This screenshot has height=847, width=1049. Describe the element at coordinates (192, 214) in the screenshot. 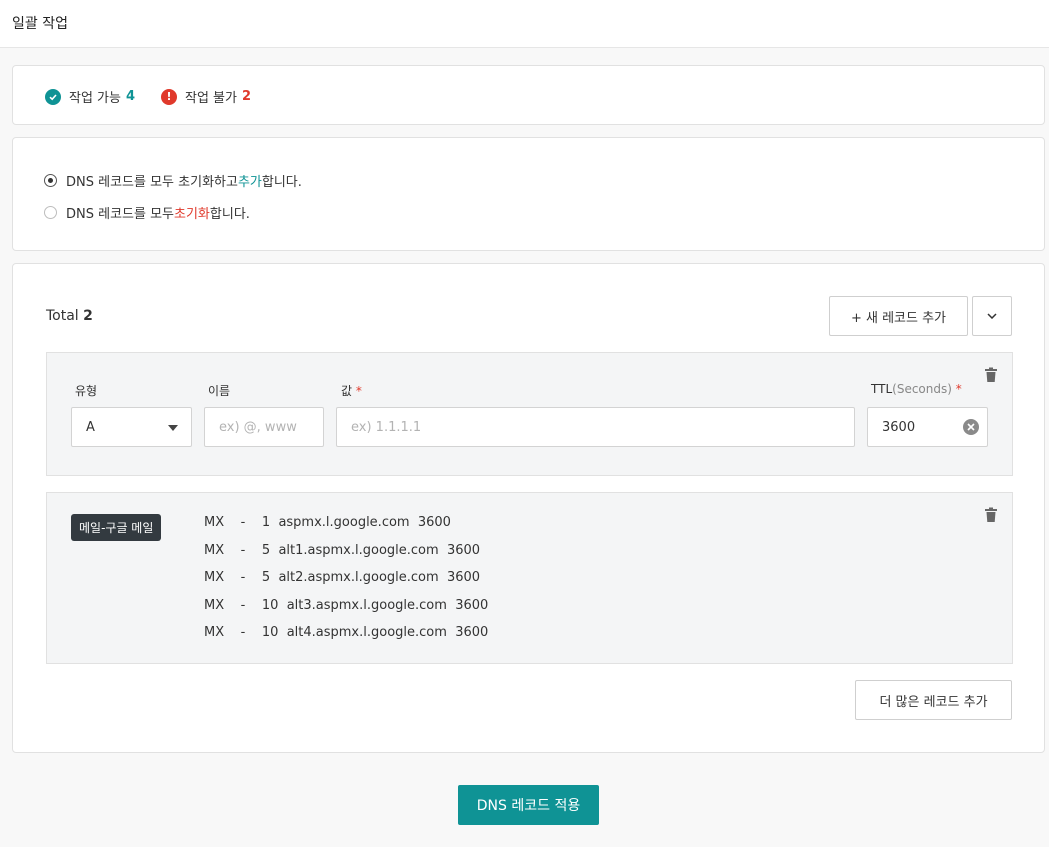

I see `option-text-accent: 초기화` at that location.